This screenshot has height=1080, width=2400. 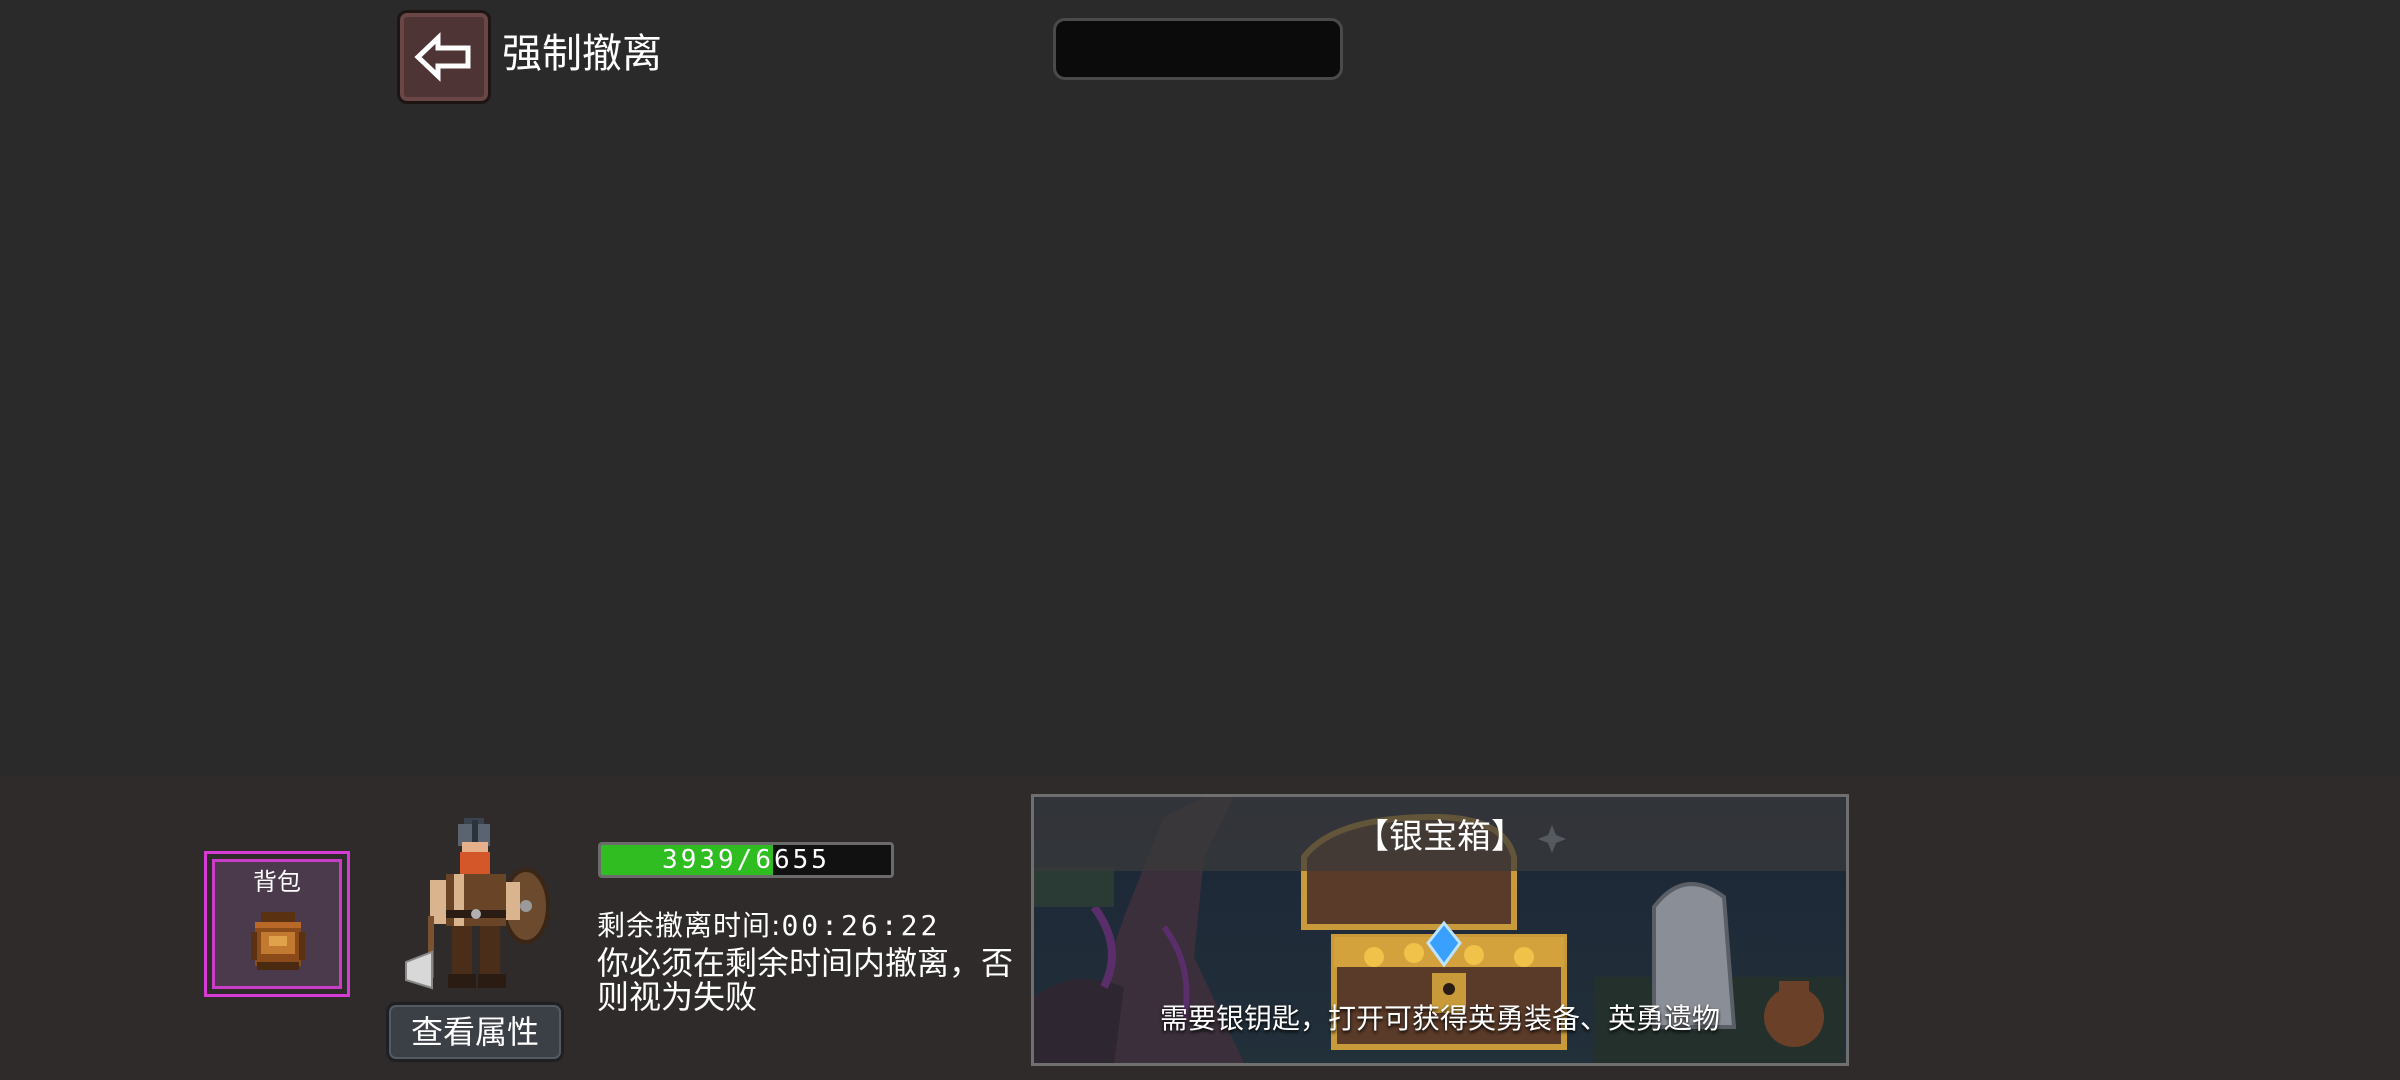 What do you see at coordinates (1439, 1018) in the screenshot?
I see `chest-description: 需要银钥匙，打开可获得英勇装备、英勇遗物` at bounding box center [1439, 1018].